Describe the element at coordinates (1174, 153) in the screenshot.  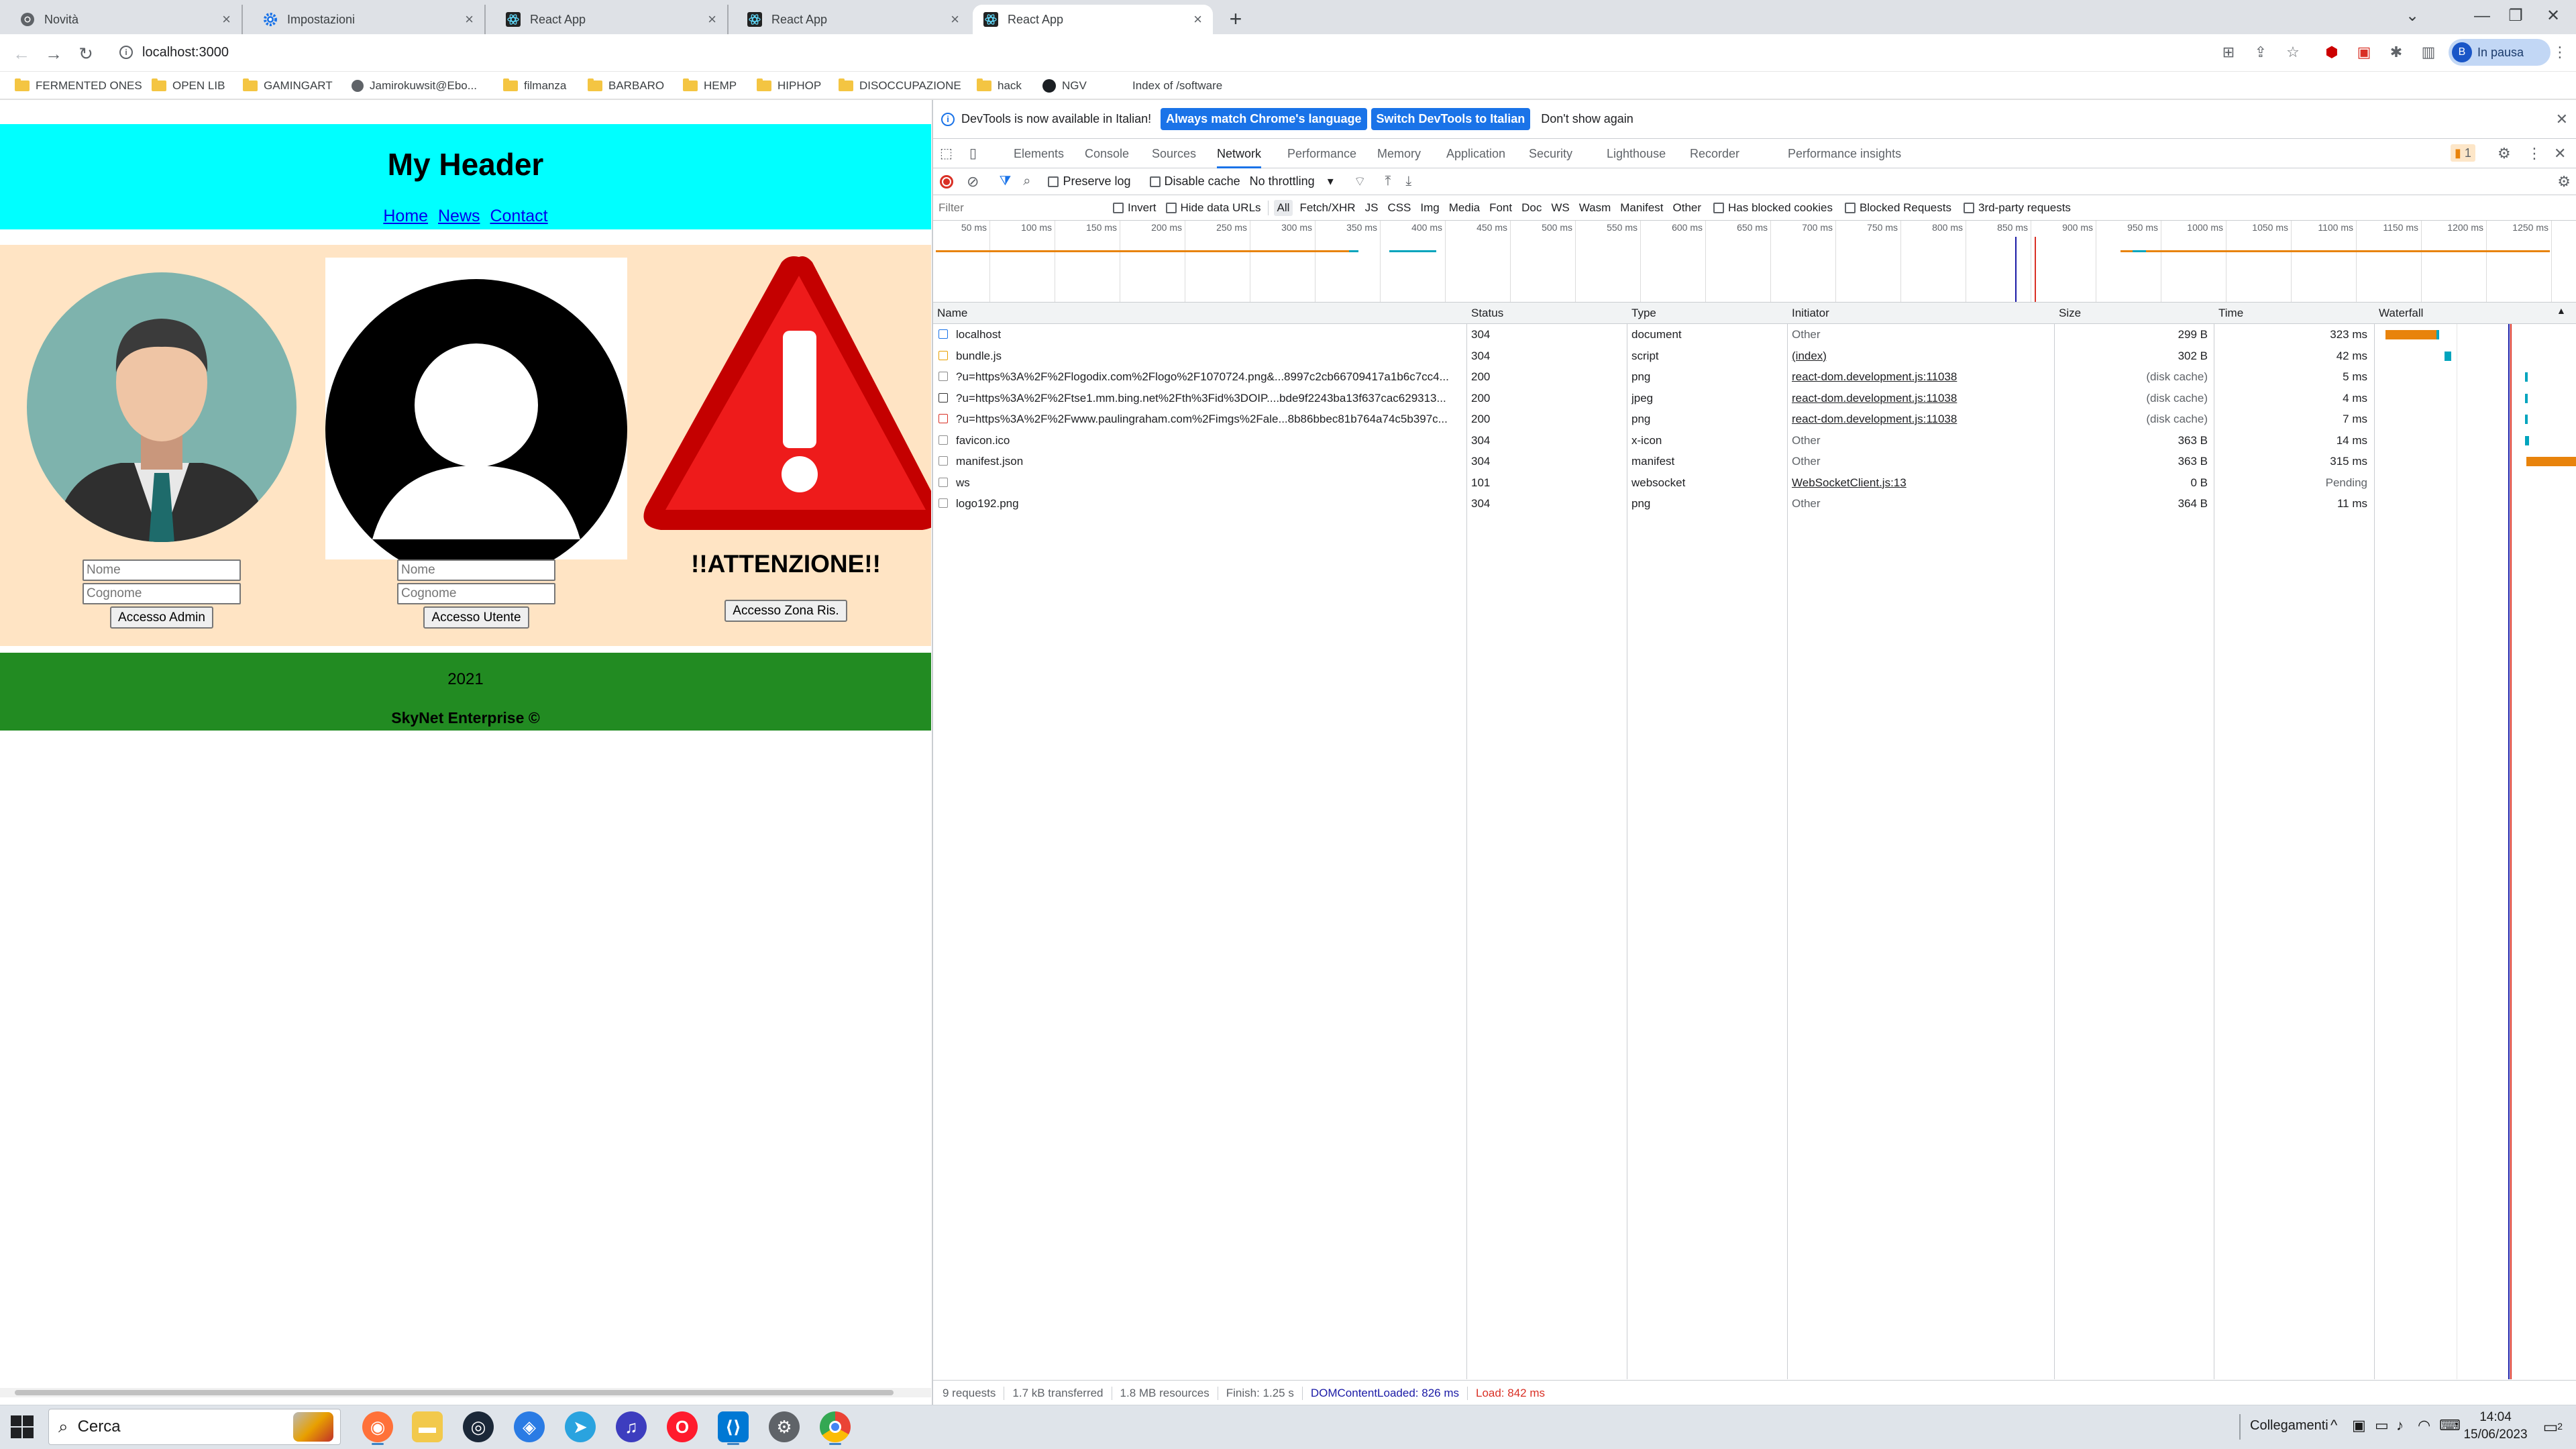
I see `tab-sources: Sources` at that location.